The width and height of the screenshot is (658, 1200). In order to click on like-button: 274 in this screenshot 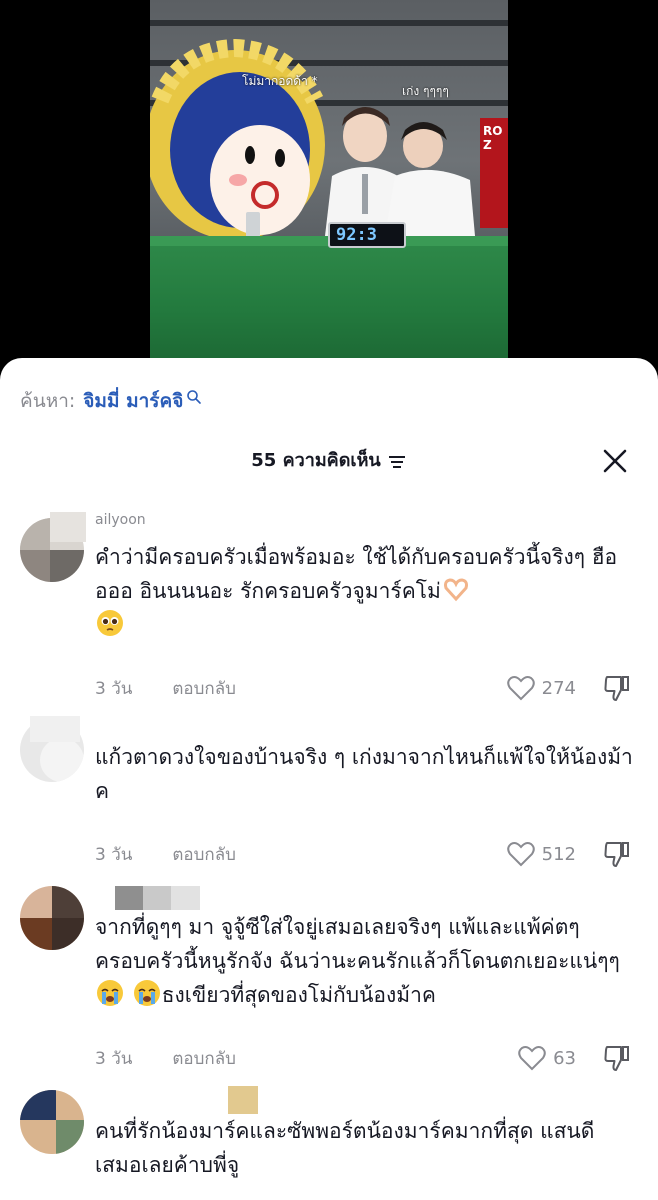, I will do `click(541, 688)`.